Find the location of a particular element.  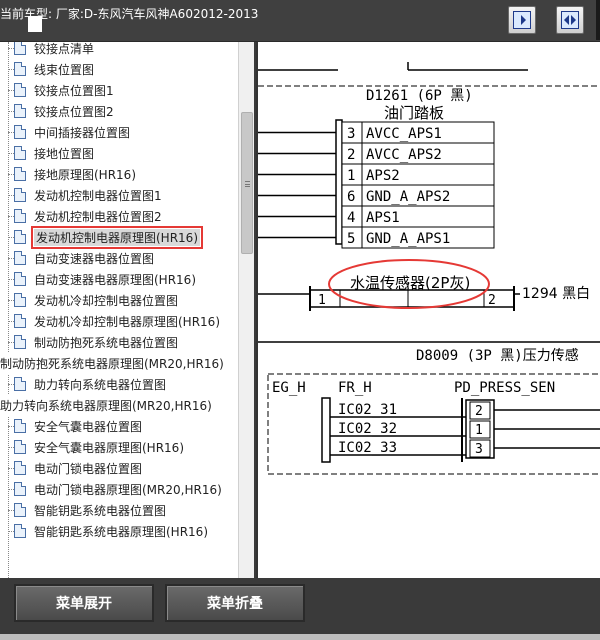

tree-item: 铰接点位置图1 is located at coordinates (119, 90).